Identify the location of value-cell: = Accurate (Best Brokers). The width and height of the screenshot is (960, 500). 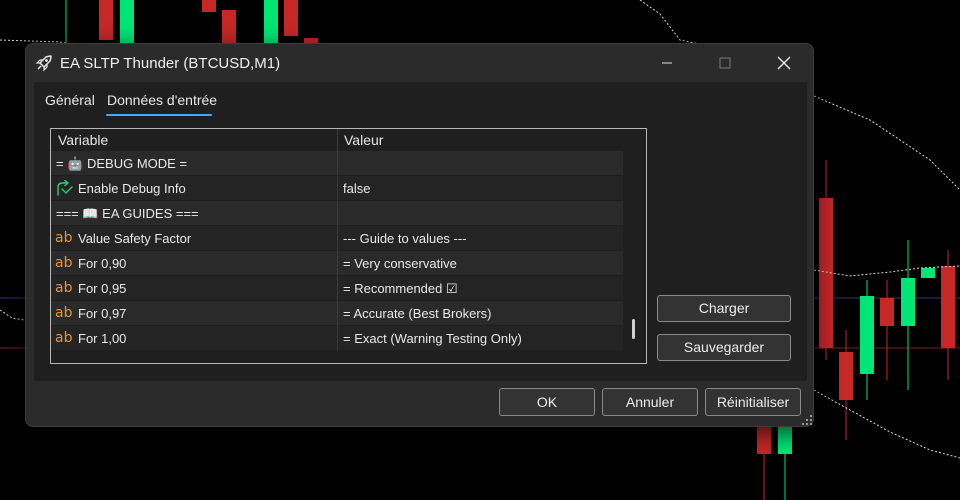
(480, 313).